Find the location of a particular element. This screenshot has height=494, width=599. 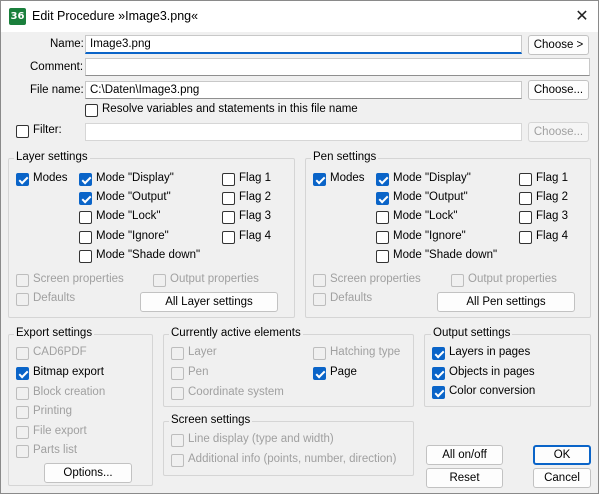

name-choose-button: Choose > is located at coordinates (558, 45).